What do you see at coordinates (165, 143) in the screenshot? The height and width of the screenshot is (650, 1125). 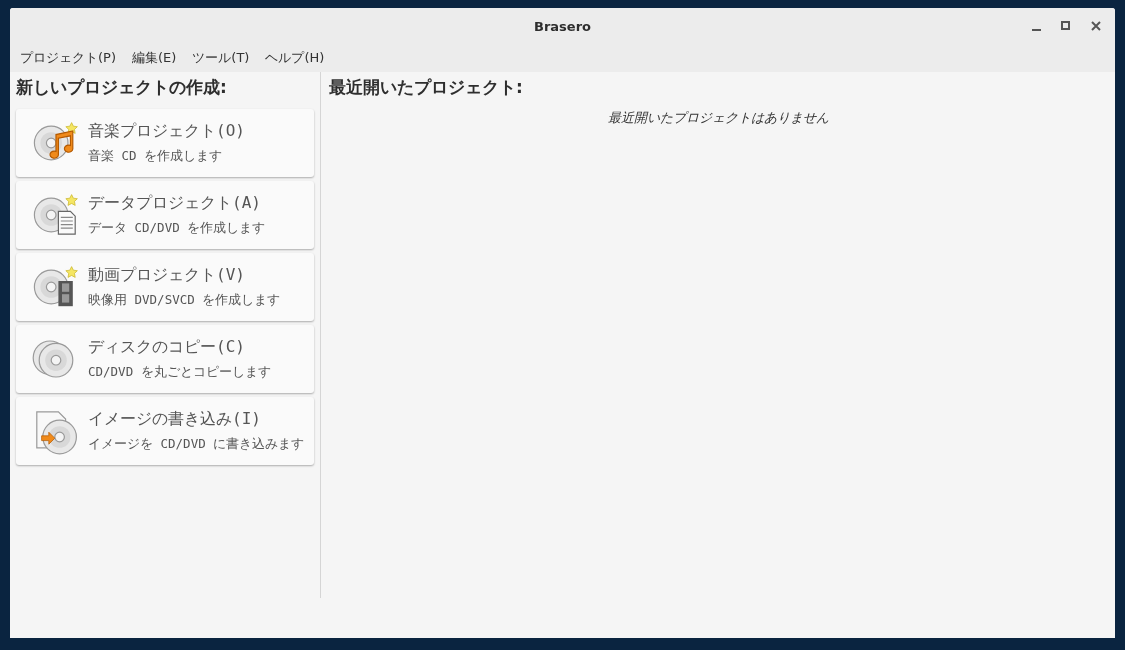 I see `project-button: 音楽プロジェクト(O) 音楽 CD を作成します` at bounding box center [165, 143].